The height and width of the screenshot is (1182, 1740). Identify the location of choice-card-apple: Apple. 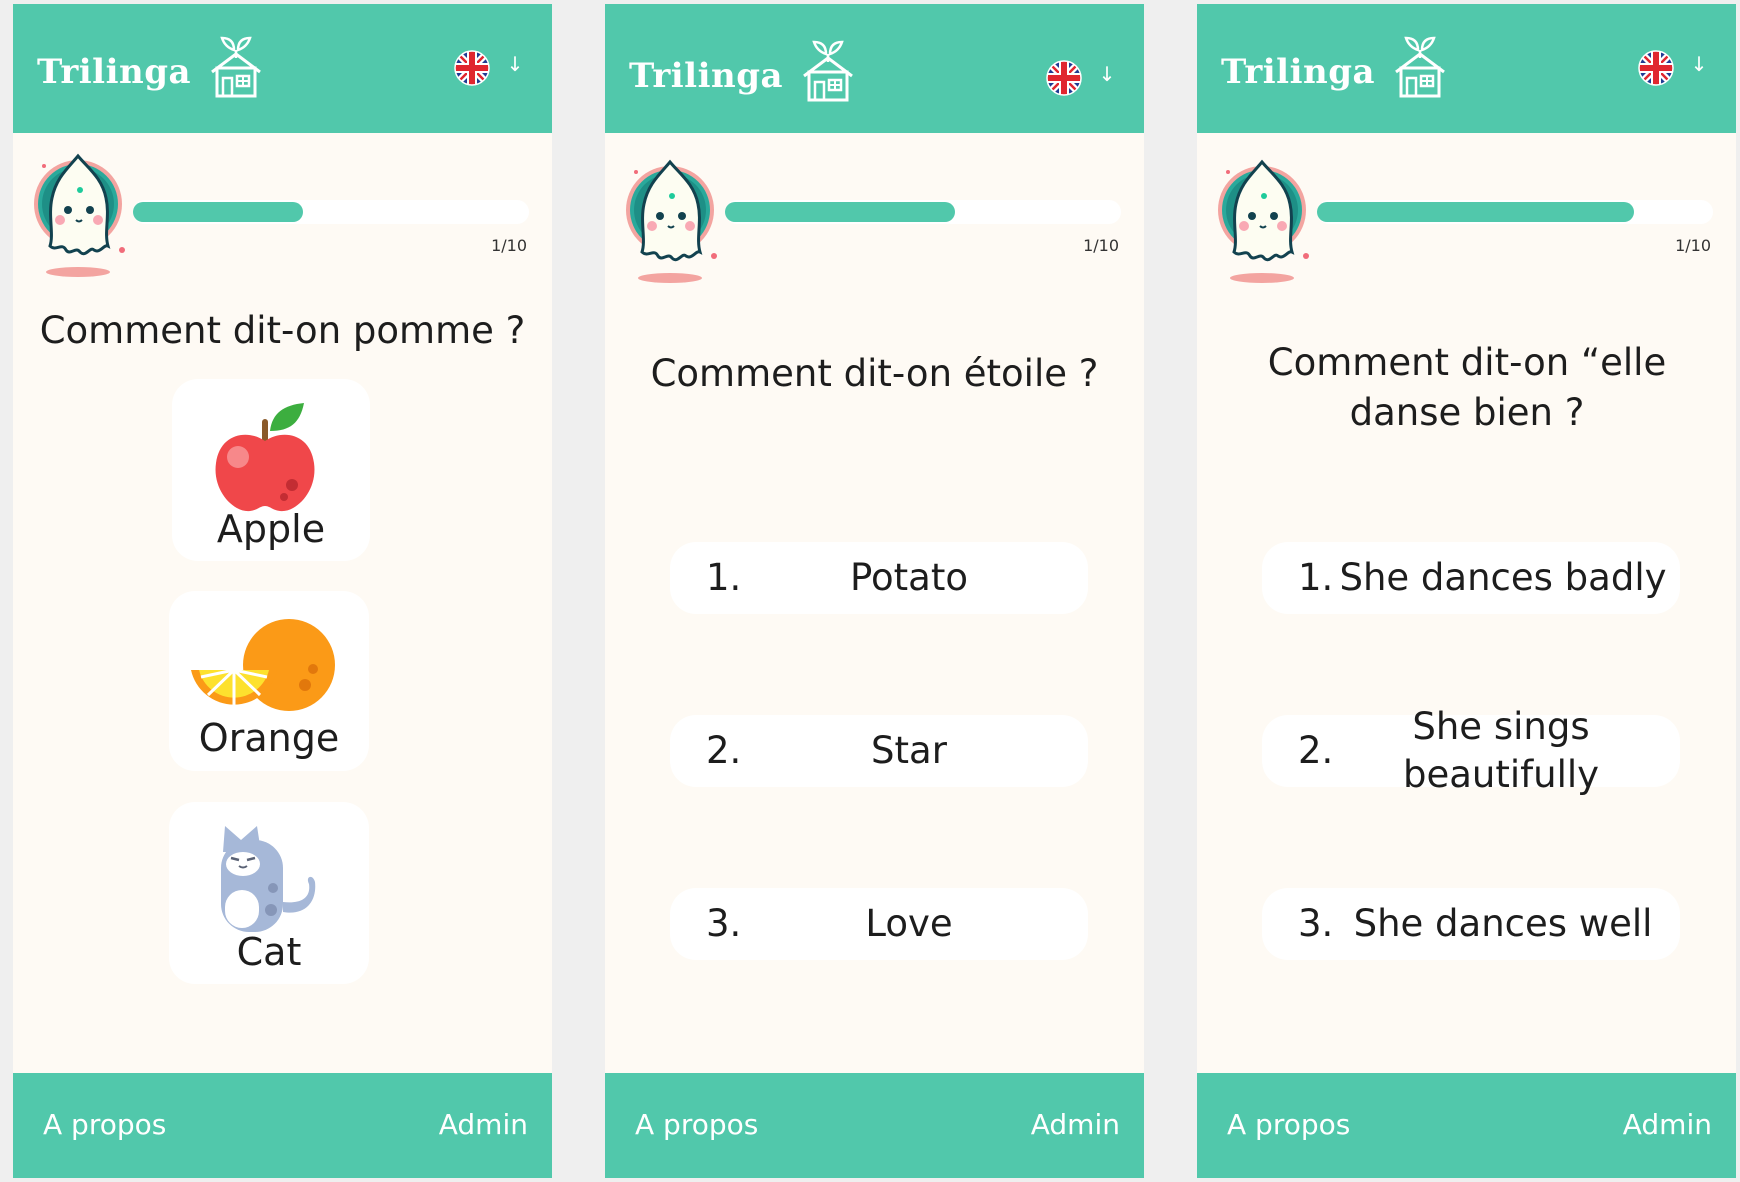
(271, 470).